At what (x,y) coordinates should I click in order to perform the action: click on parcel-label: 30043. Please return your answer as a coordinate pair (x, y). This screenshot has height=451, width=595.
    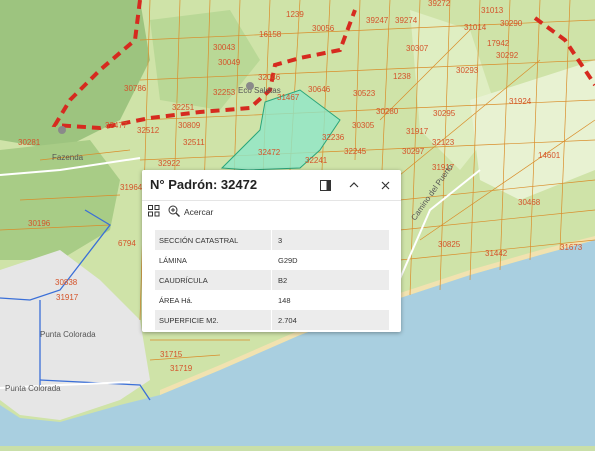
    Looking at the image, I should click on (224, 47).